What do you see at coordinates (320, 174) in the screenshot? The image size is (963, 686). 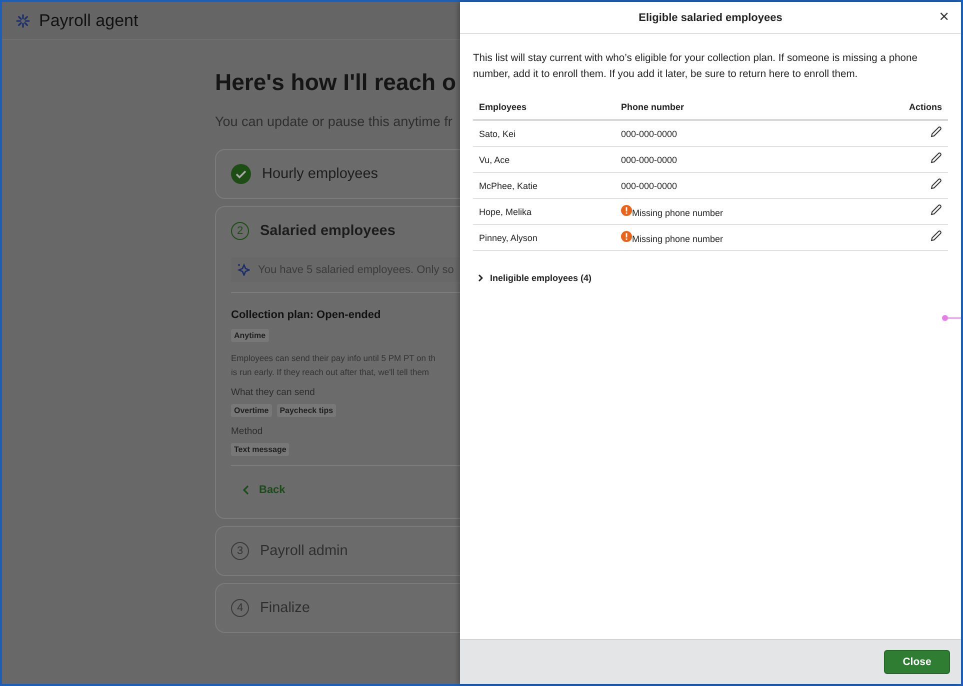 I see `step-title: Hourly employees` at bounding box center [320, 174].